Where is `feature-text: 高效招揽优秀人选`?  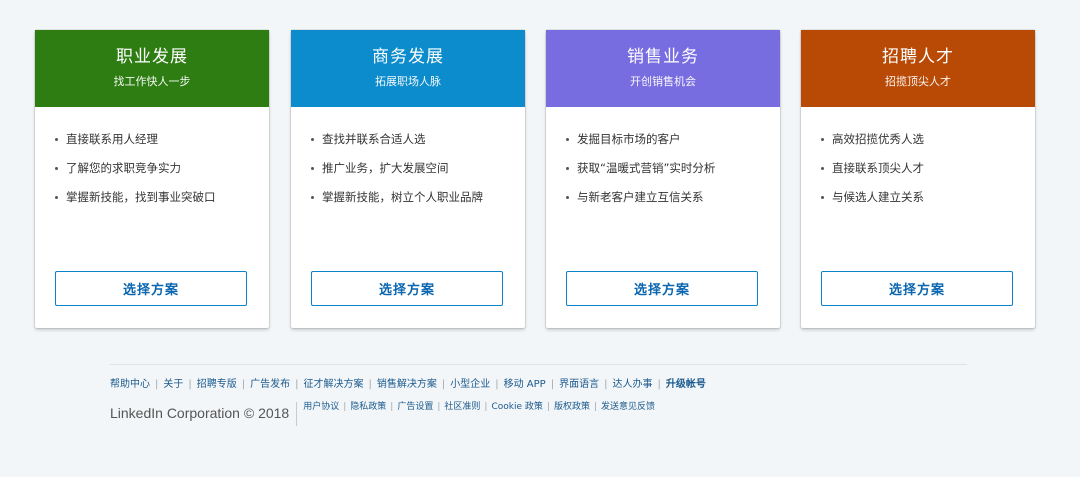
feature-text: 高效招揽优秀人选 is located at coordinates (878, 139).